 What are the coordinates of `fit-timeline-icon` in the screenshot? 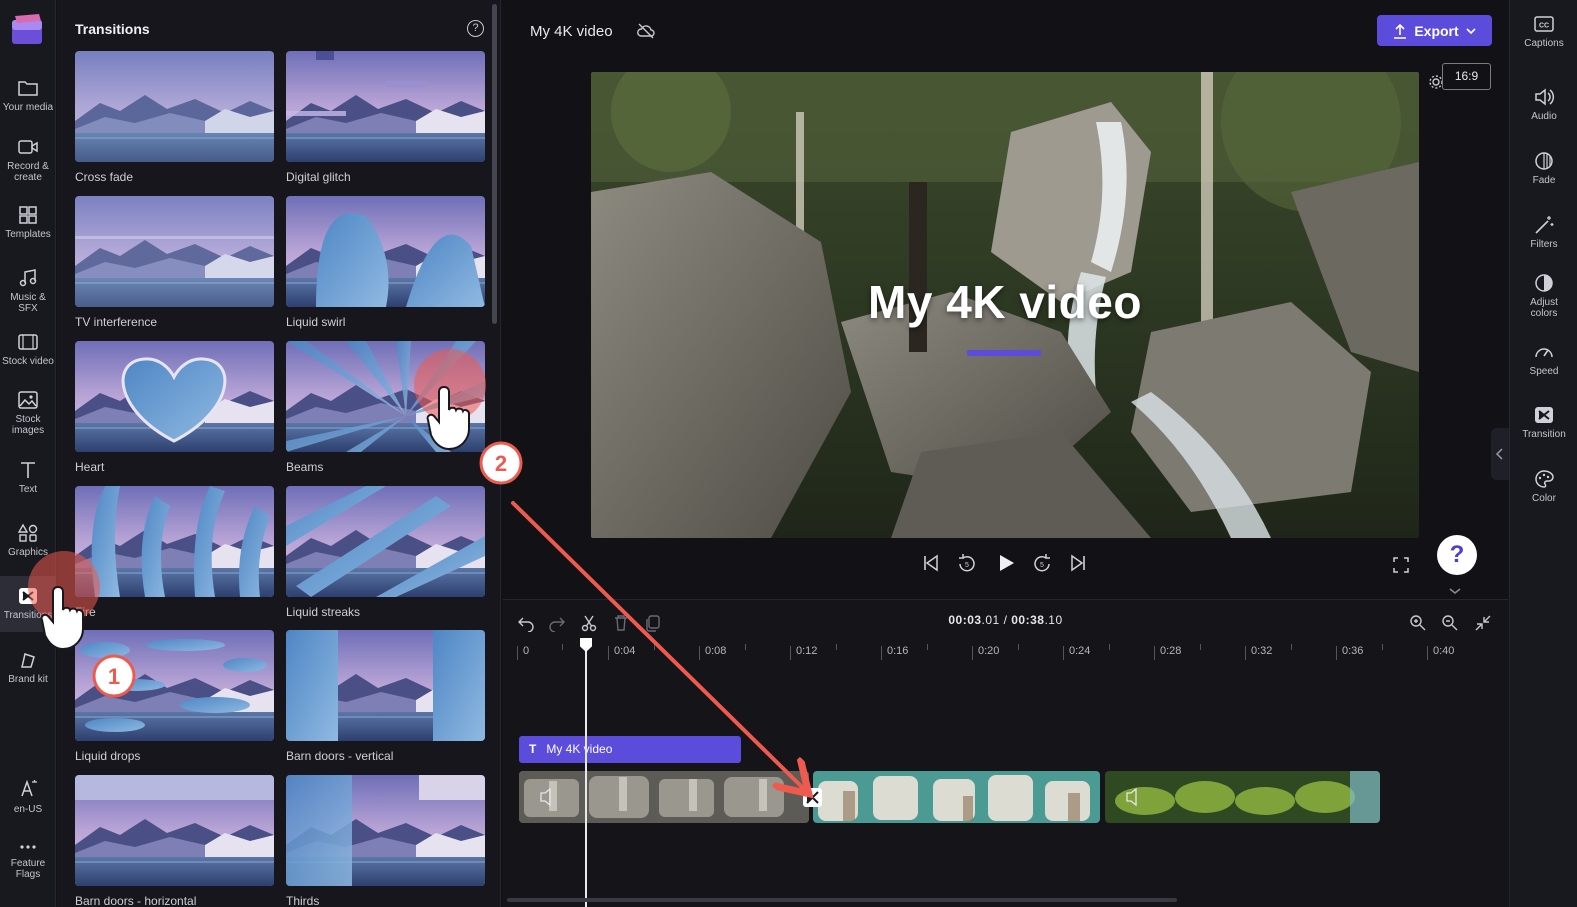 It's located at (1483, 623).